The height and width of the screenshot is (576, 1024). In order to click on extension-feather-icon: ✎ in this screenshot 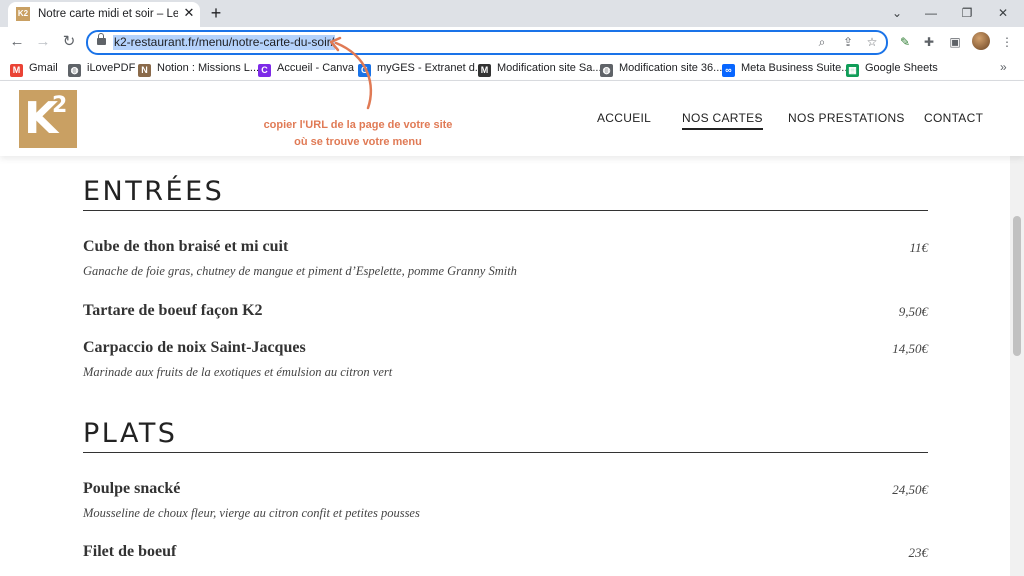, I will do `click(905, 42)`.